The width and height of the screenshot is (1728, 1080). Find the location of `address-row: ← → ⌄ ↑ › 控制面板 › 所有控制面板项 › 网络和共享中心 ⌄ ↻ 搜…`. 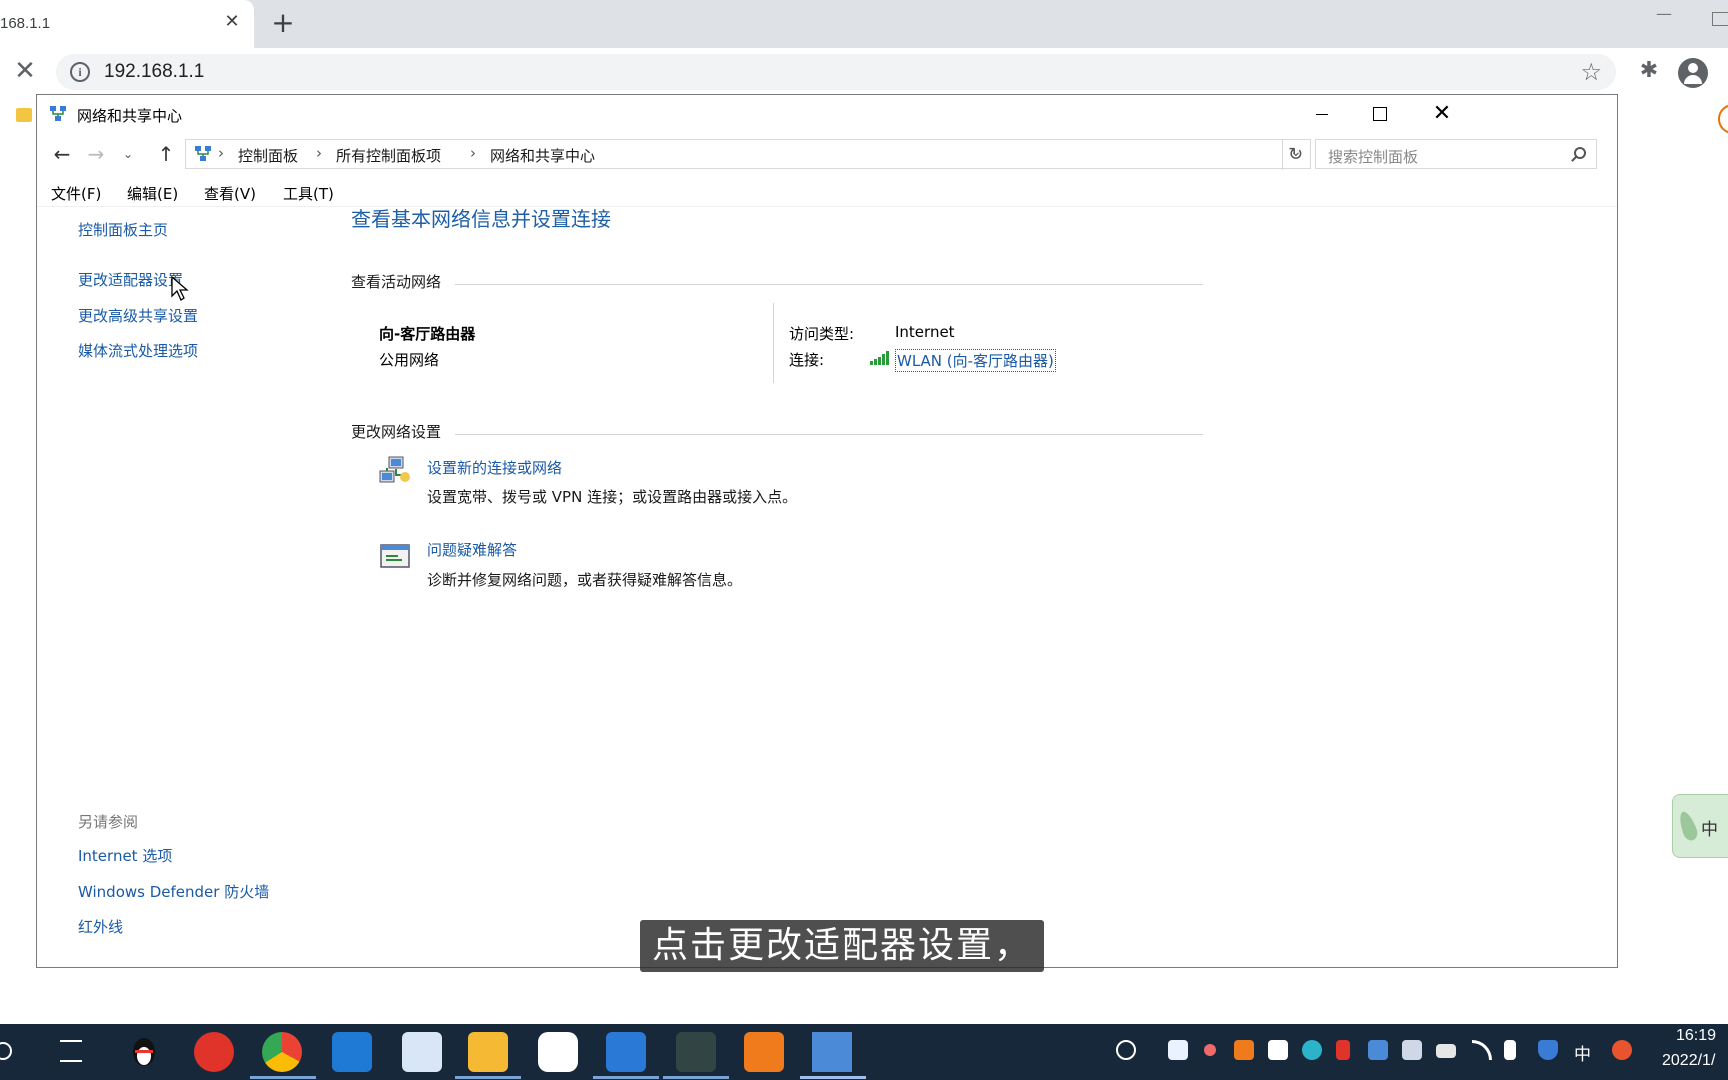

address-row: ← → ⌄ ↑ › 控制面板 › 所有控制面板项 › 网络和共享中心 ⌄ ↻ 搜… is located at coordinates (827, 155).